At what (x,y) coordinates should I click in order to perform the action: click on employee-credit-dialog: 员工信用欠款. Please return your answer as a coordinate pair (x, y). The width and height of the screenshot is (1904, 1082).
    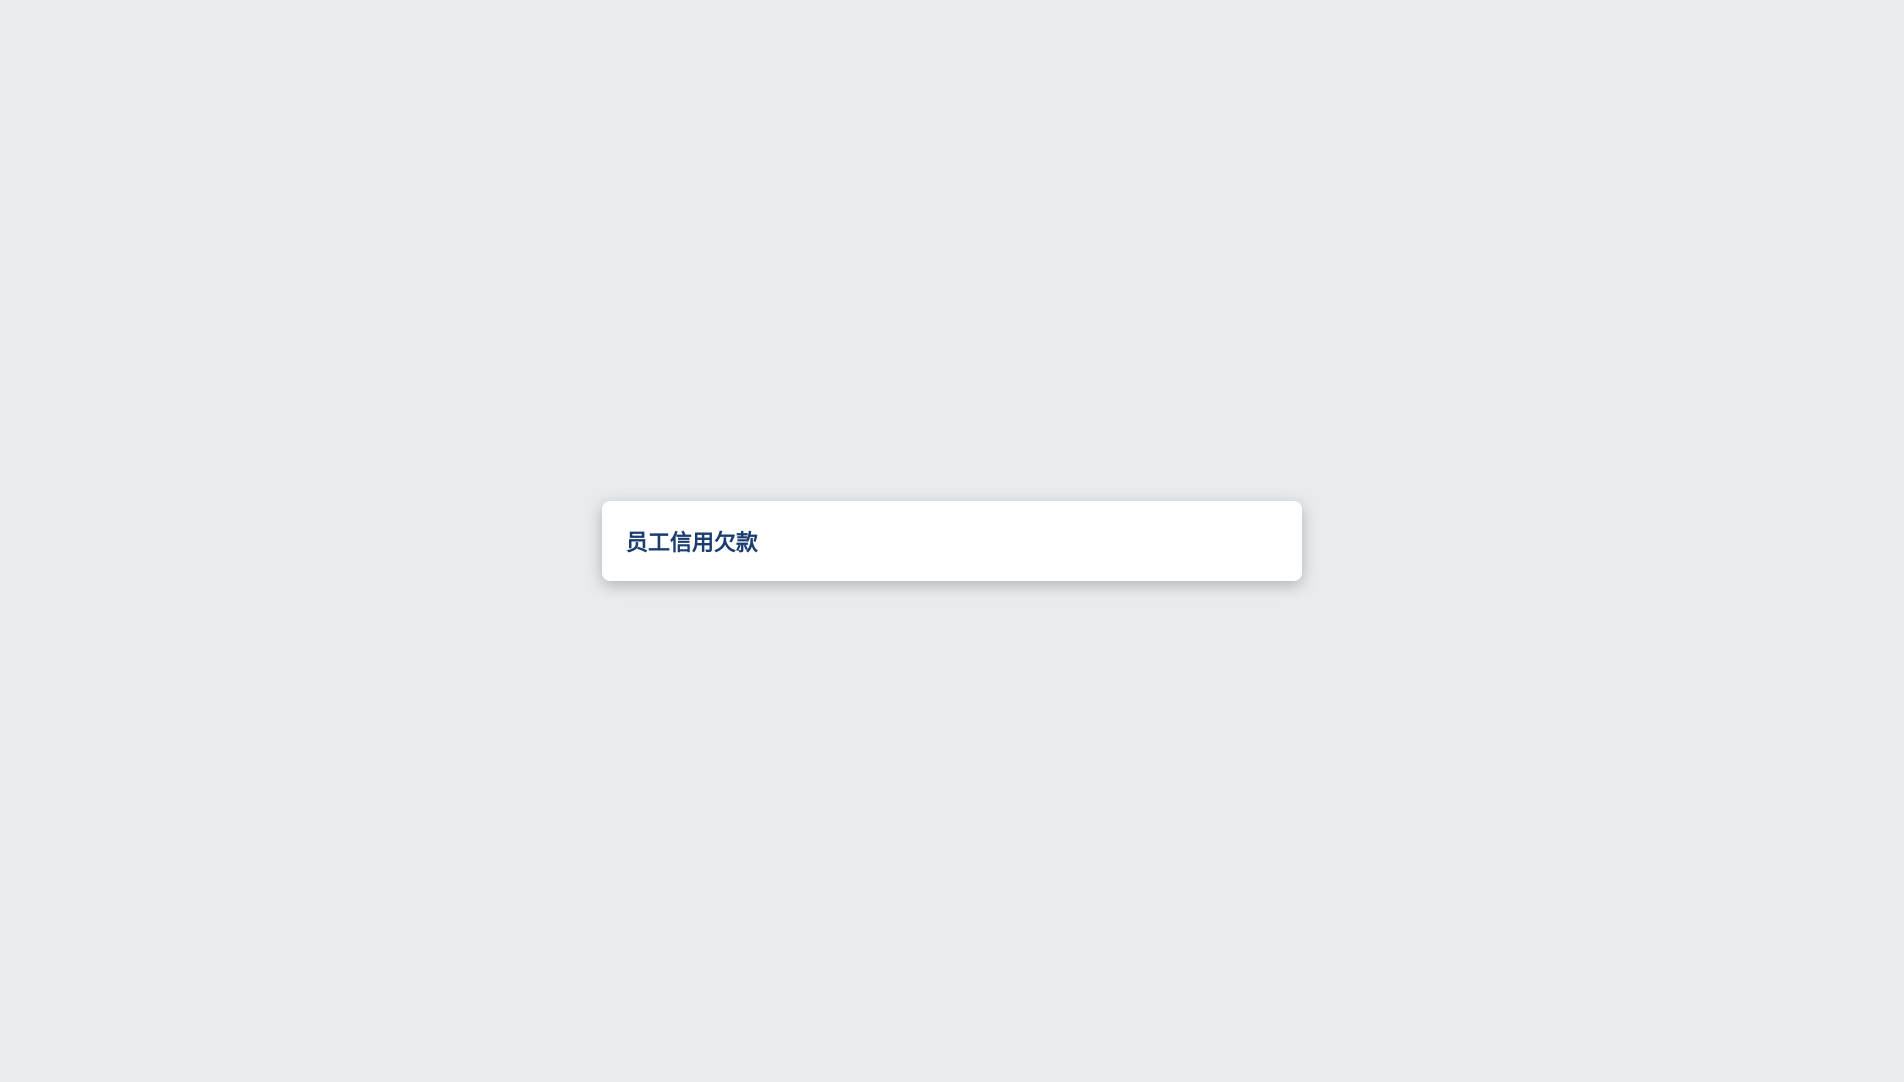
    Looking at the image, I should click on (952, 541).